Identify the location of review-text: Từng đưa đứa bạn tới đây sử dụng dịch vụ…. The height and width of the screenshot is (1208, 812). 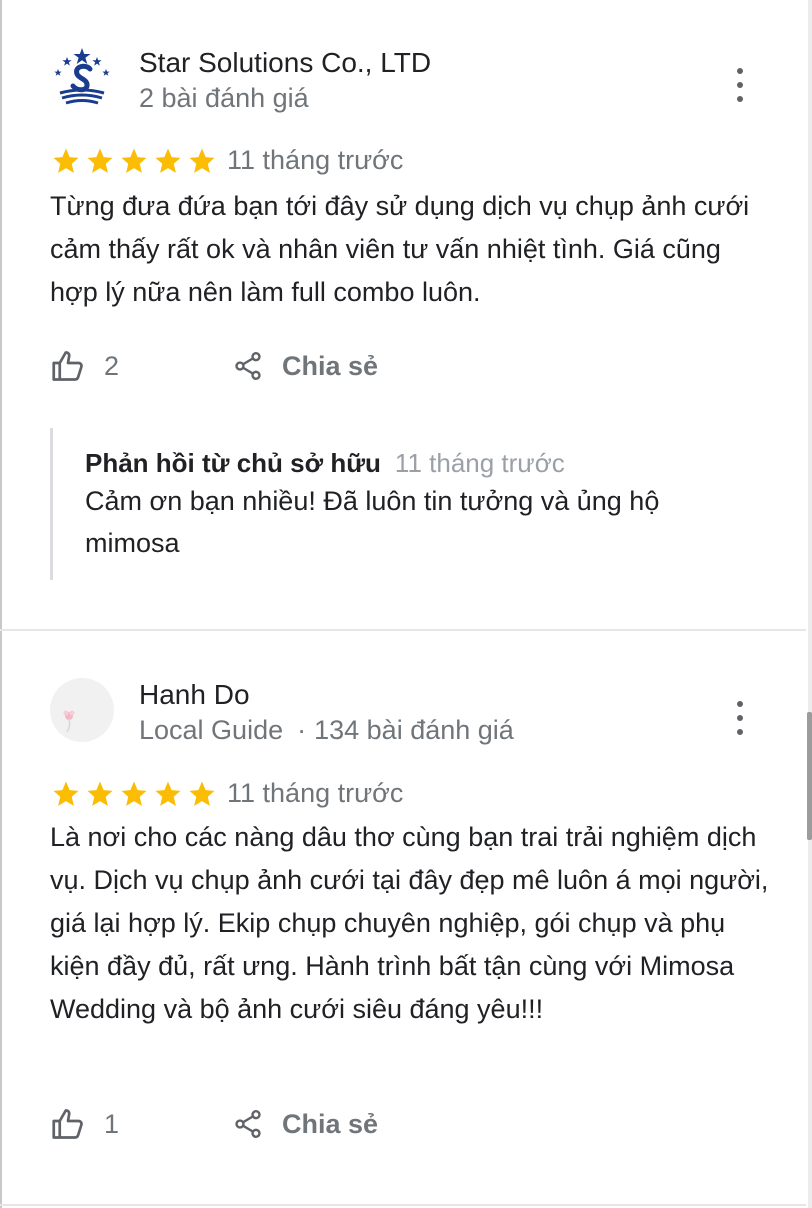
(400, 249).